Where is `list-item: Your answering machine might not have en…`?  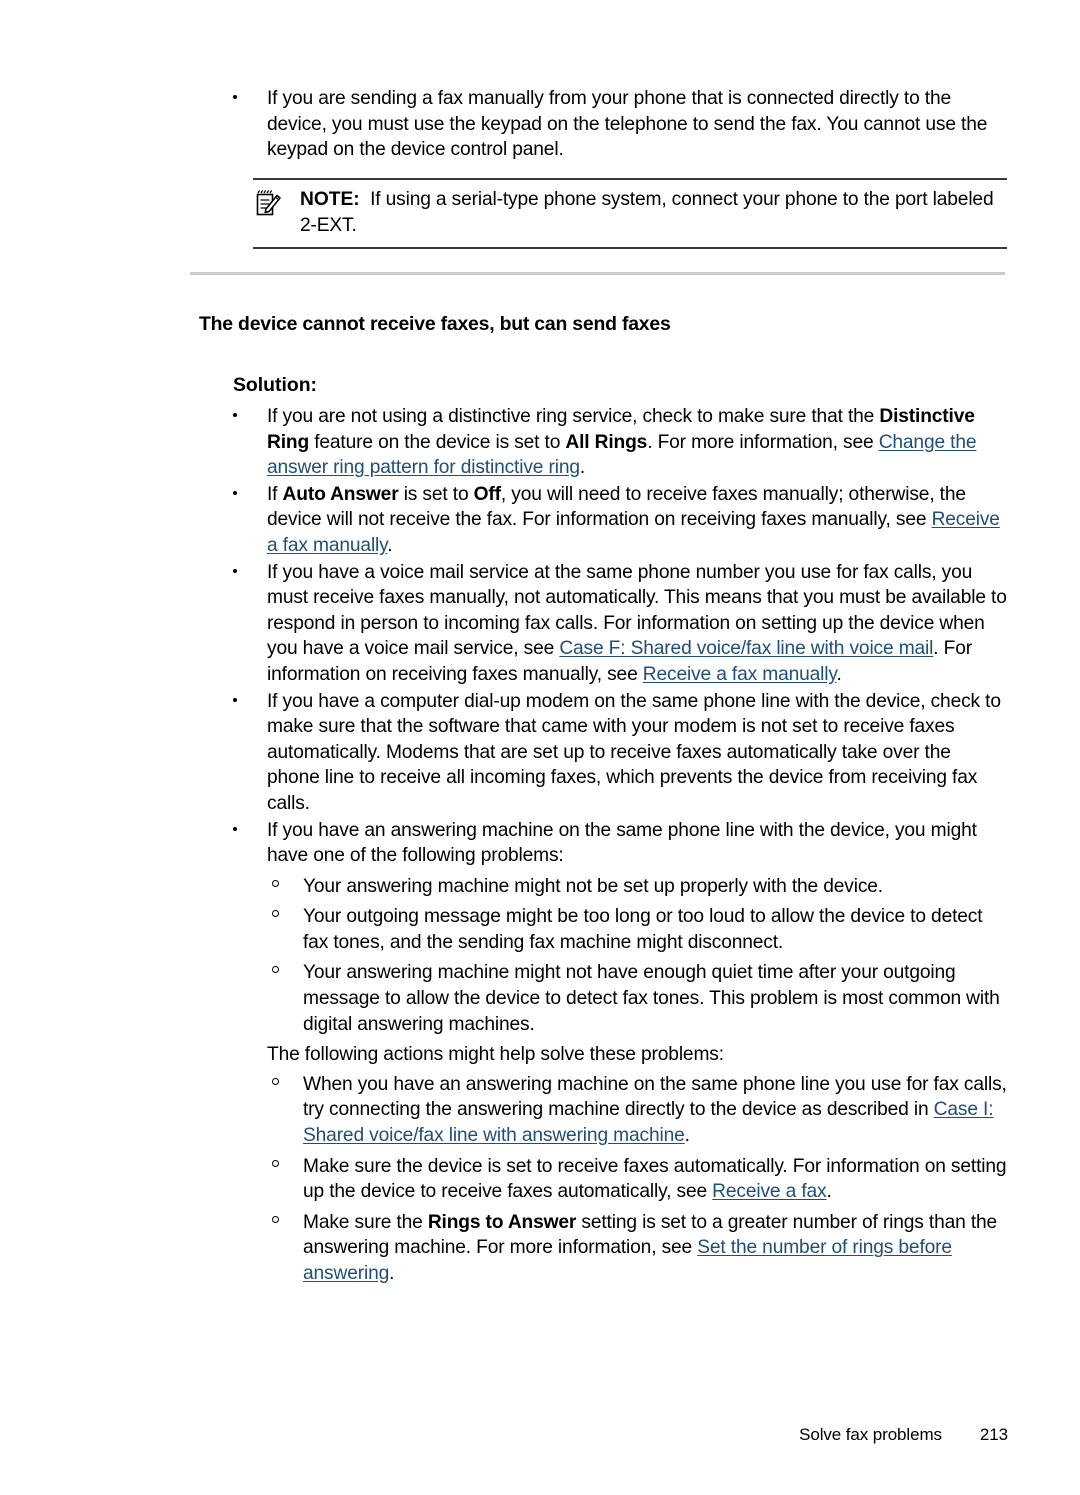 list-item: Your answering machine might not have en… is located at coordinates (599, 998).